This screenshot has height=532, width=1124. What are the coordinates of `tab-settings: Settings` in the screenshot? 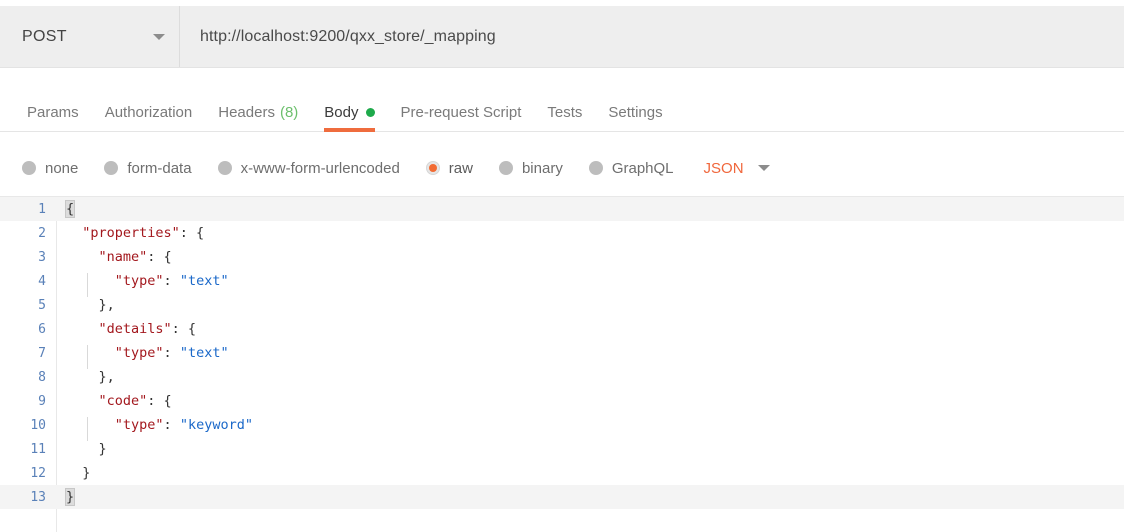 It's located at (635, 112).